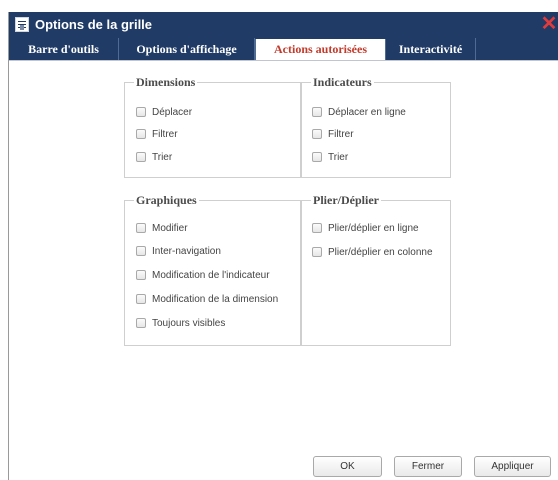 Image resolution: width=558 pixels, height=480 pixels. Describe the element at coordinates (187, 49) in the screenshot. I see `tab-options-affichage: Options d'affichage` at that location.